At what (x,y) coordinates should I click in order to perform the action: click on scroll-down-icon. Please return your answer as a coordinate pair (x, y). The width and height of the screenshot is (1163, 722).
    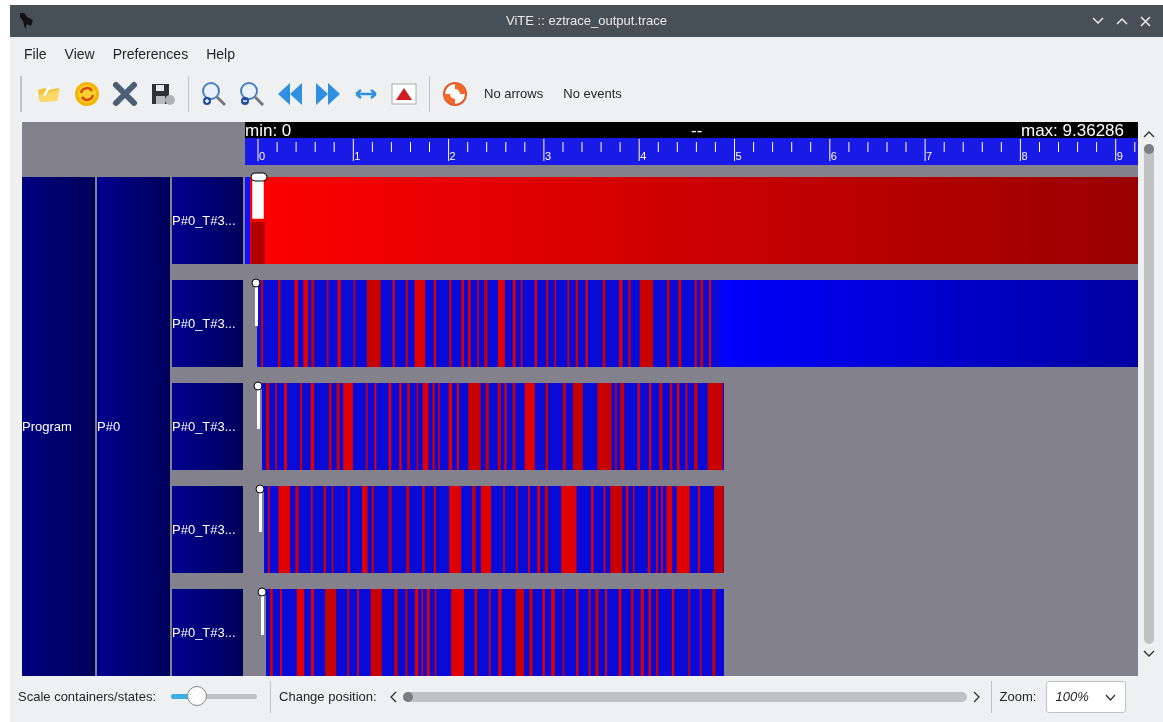
    Looking at the image, I should click on (1149, 654).